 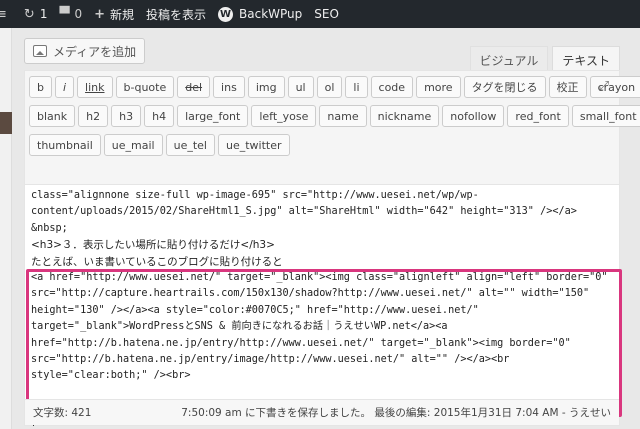 What do you see at coordinates (64, 14) in the screenshot?
I see `comment-icon: ▀` at bounding box center [64, 14].